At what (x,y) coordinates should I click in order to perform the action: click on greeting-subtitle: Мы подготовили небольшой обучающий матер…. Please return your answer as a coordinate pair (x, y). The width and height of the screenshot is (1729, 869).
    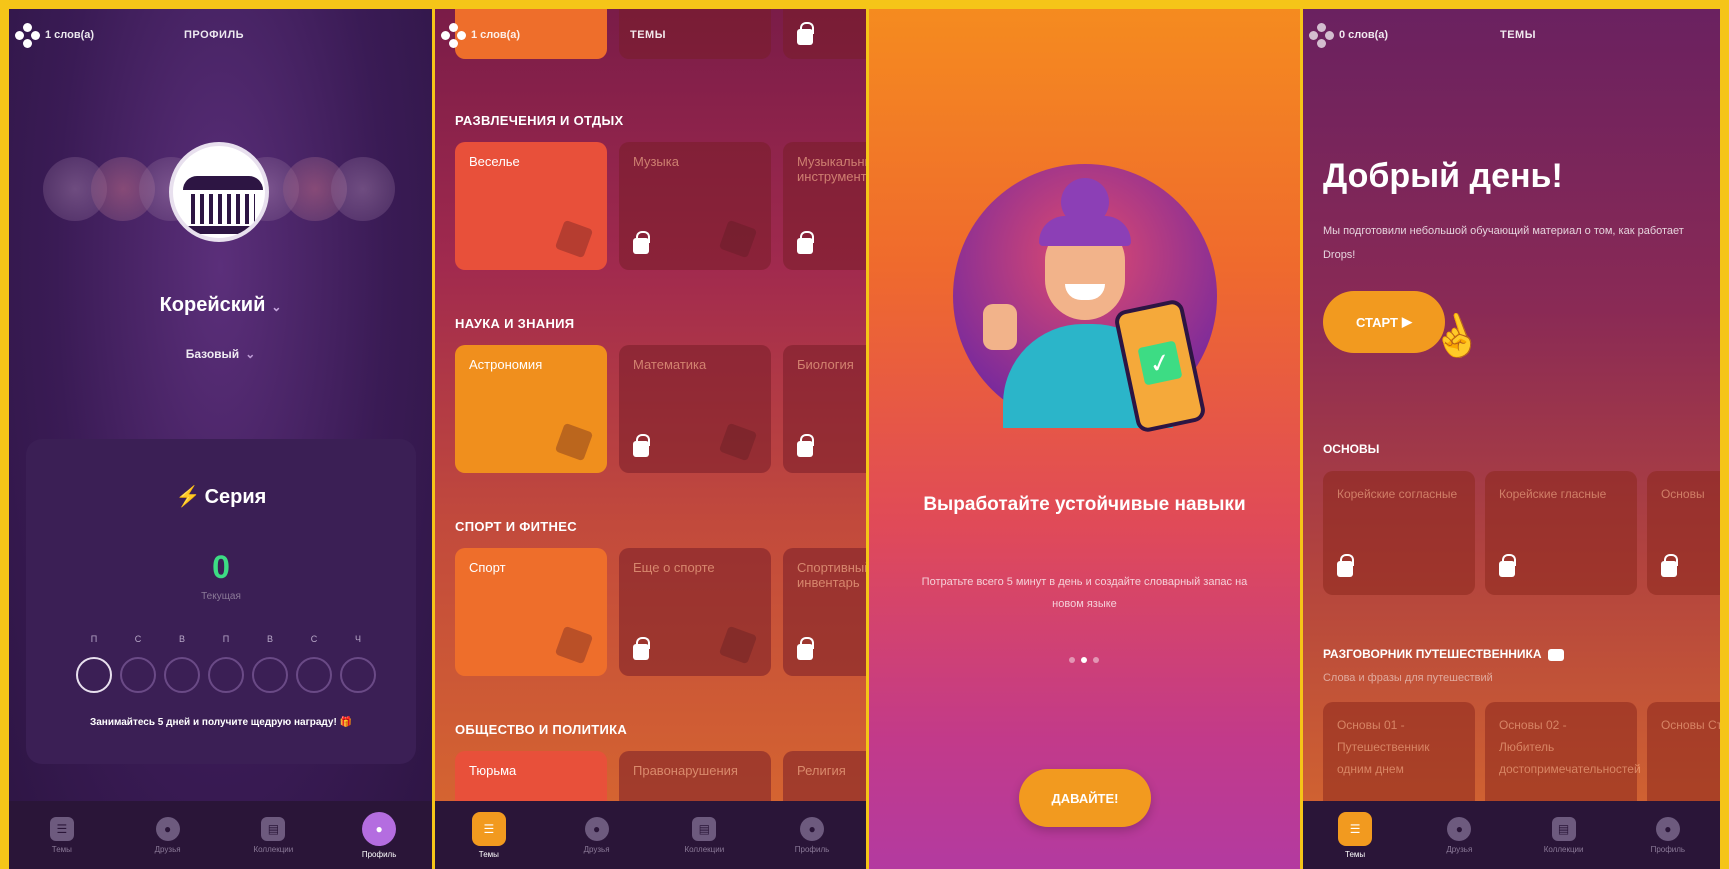
    Looking at the image, I should click on (1503, 243).